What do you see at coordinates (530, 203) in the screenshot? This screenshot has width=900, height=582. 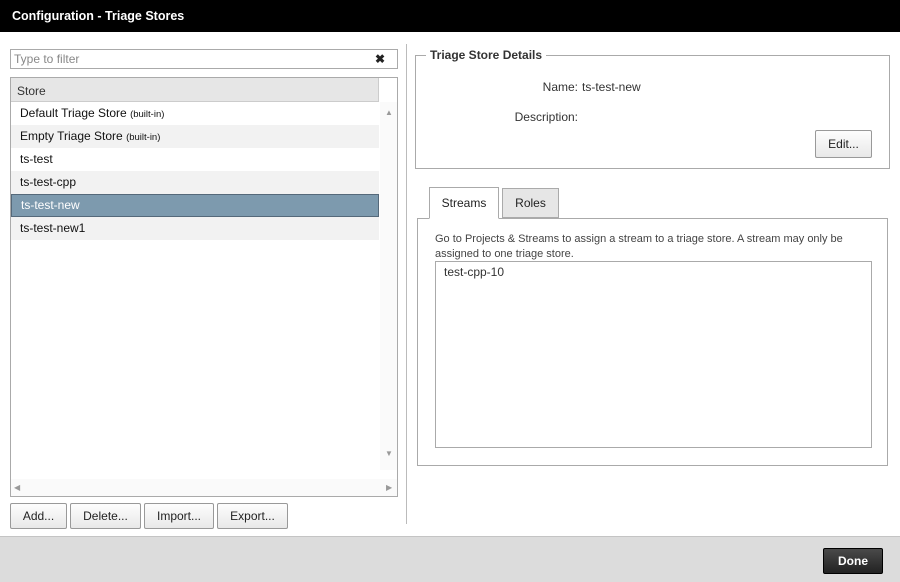 I see `tab-roles: Roles` at bounding box center [530, 203].